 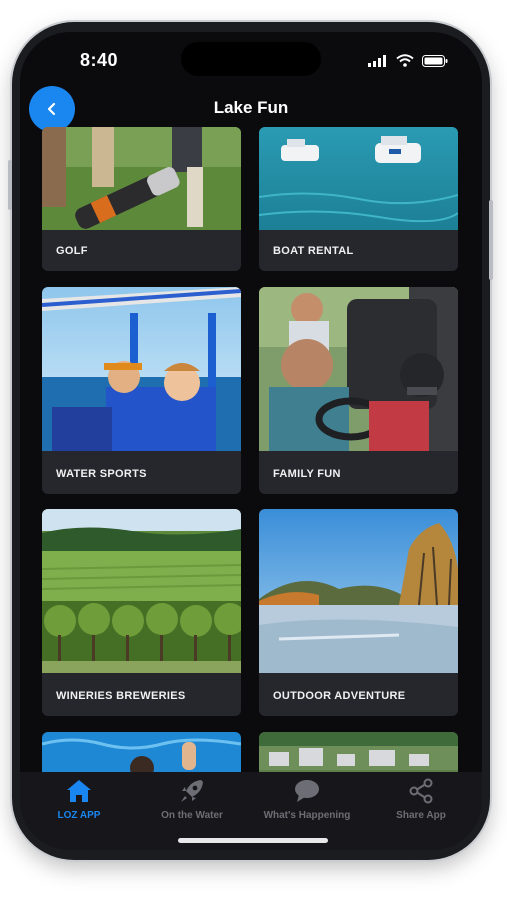 I want to click on rocket-icon, so click(x=192, y=791).